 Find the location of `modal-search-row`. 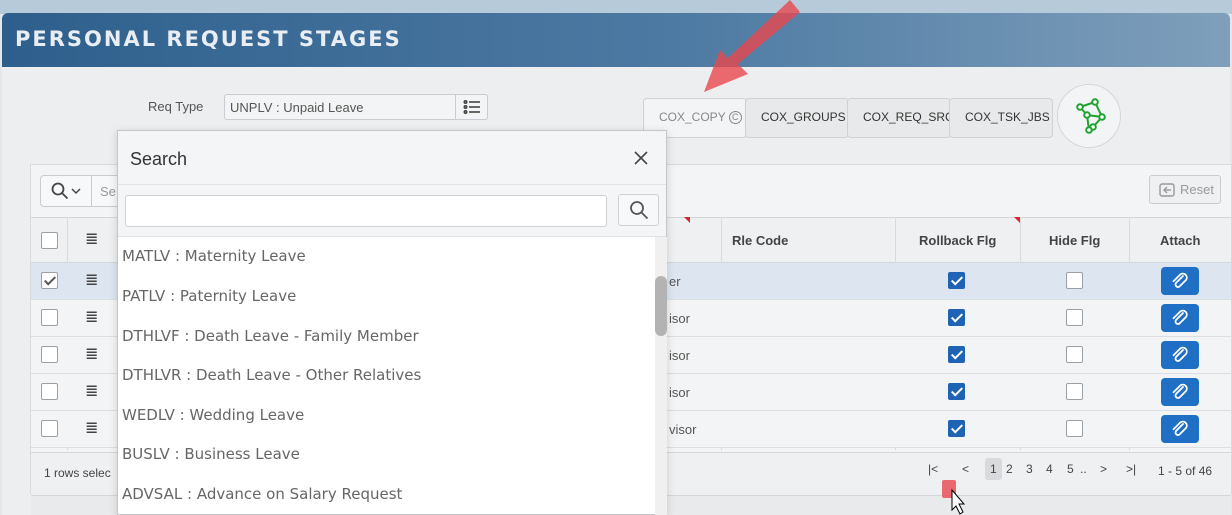

modal-search-row is located at coordinates (392, 211).